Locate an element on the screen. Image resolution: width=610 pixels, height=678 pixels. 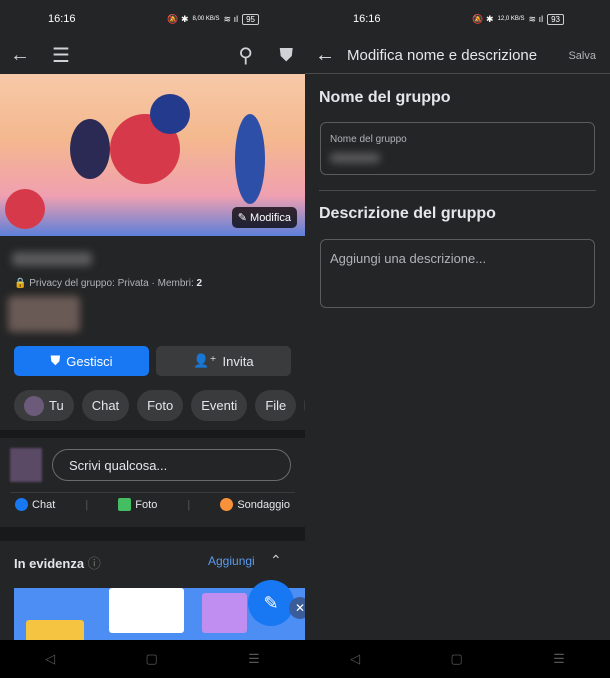
portrait-illustration is located at coordinates (224, 613).